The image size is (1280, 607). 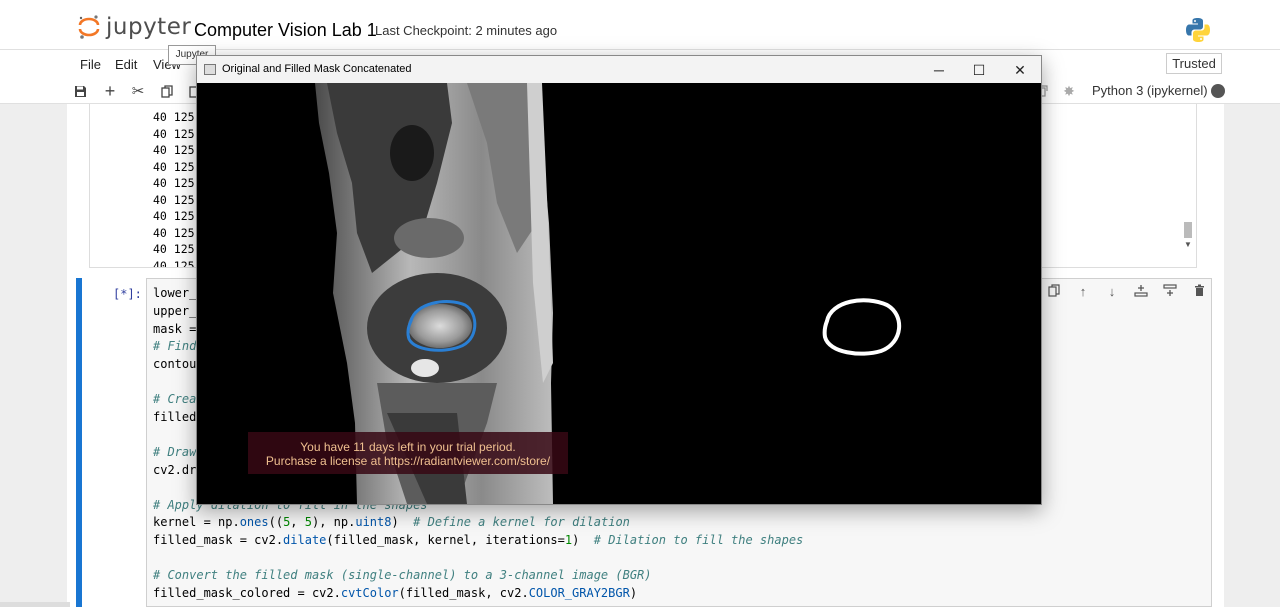 I want to click on code-token: 5, so click(x=308, y=522).